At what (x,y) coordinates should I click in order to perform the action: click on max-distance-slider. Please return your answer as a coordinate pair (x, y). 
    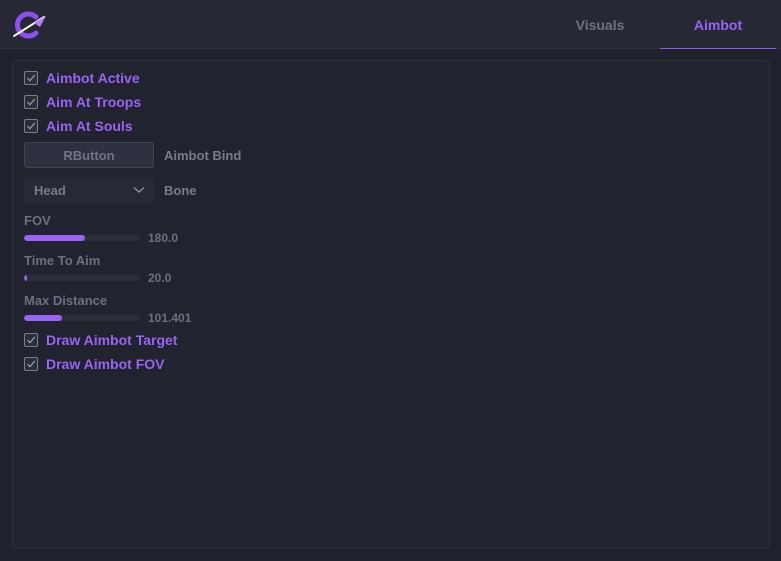
    Looking at the image, I should click on (82, 318).